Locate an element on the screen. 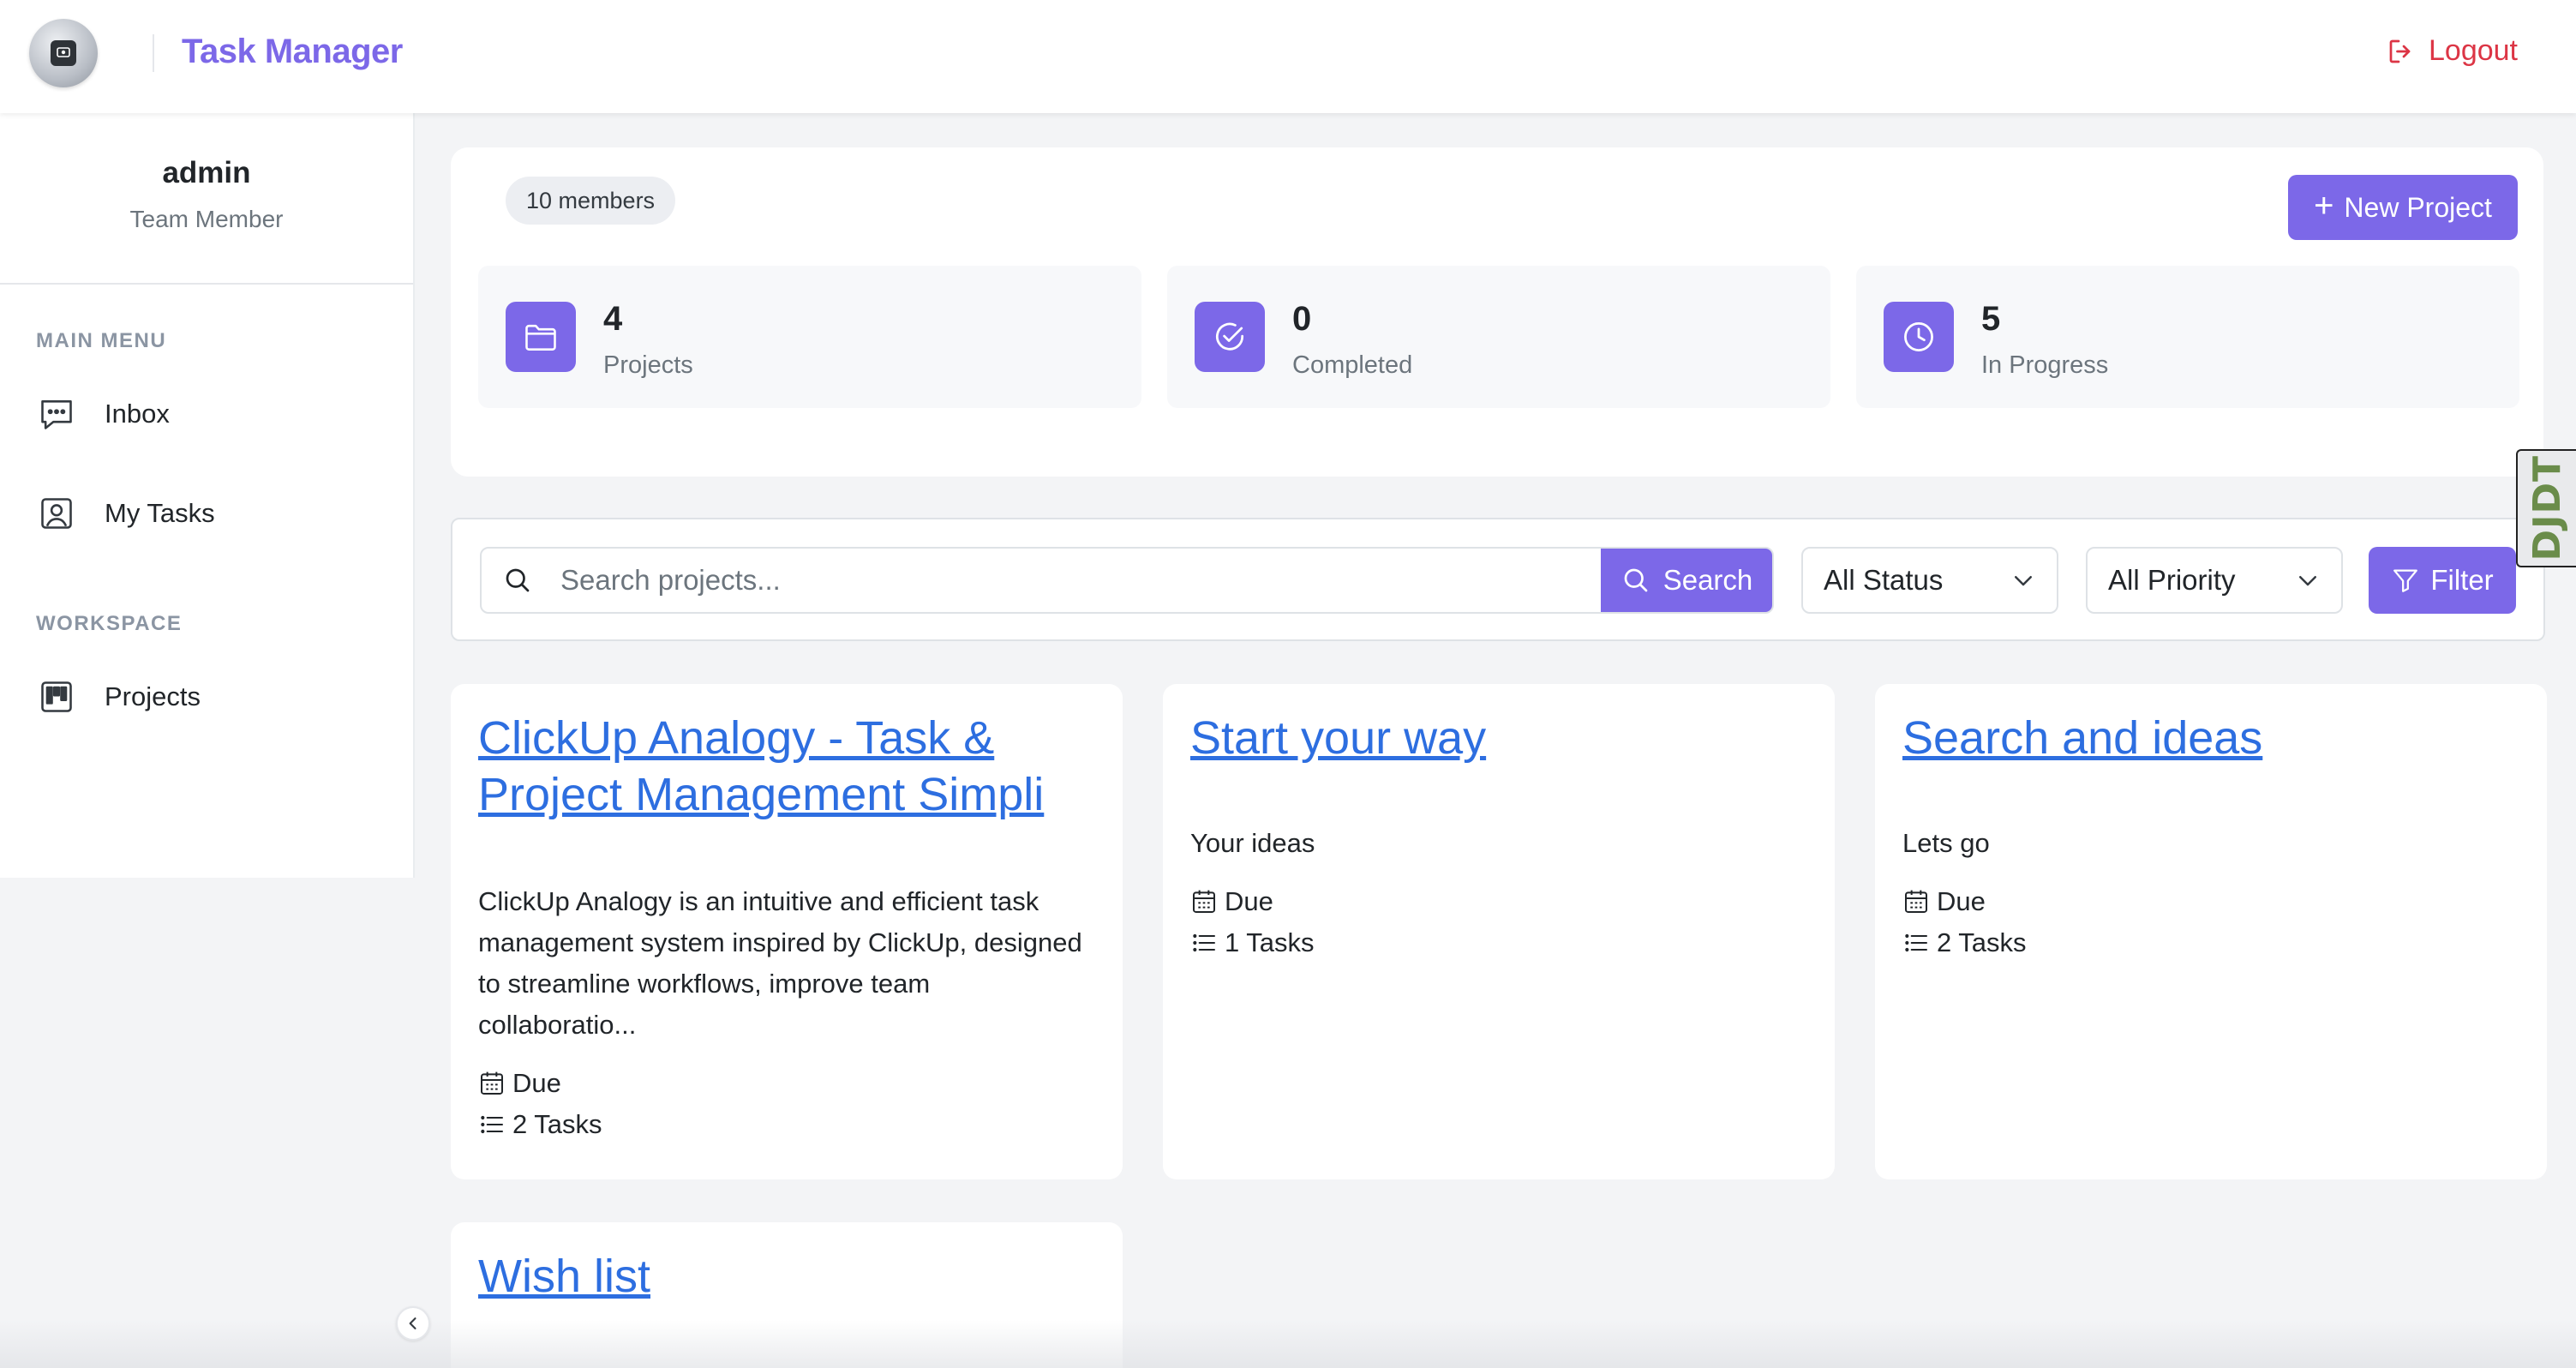  chat-icon is located at coordinates (56, 414).